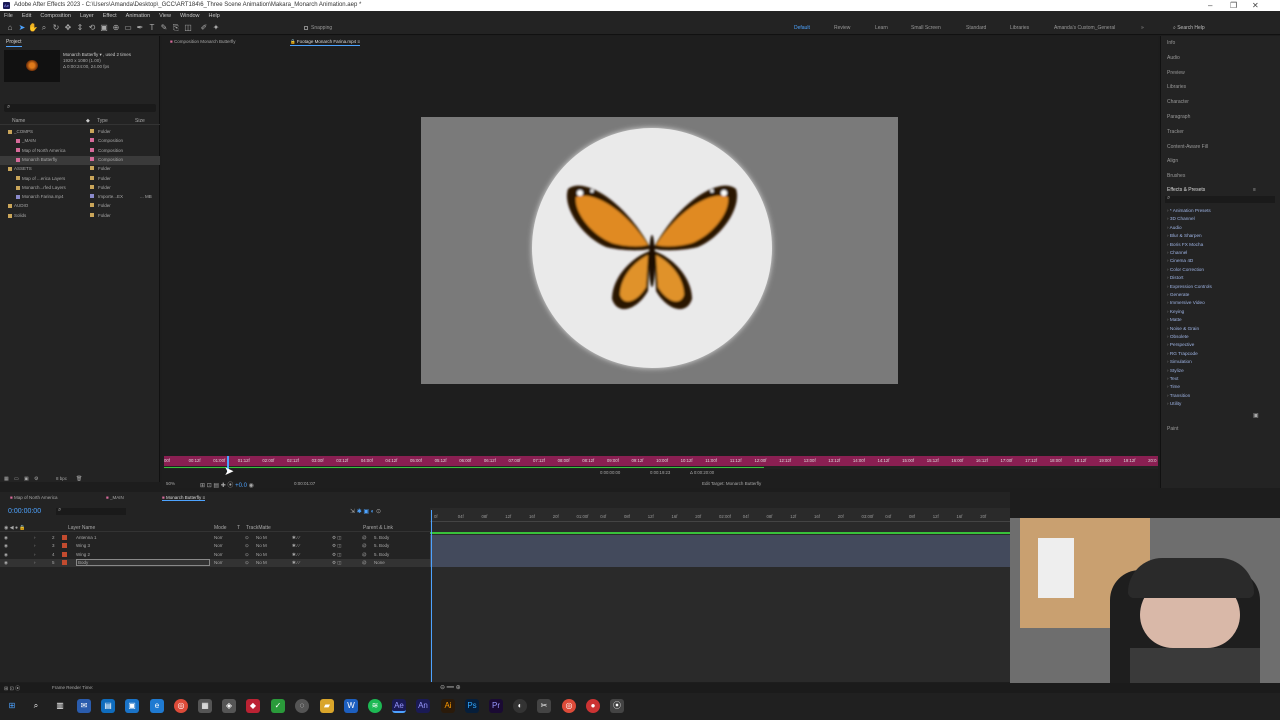  Describe the element at coordinates (302, 706) in the screenshot. I see `app-icon-5: ◌` at that location.